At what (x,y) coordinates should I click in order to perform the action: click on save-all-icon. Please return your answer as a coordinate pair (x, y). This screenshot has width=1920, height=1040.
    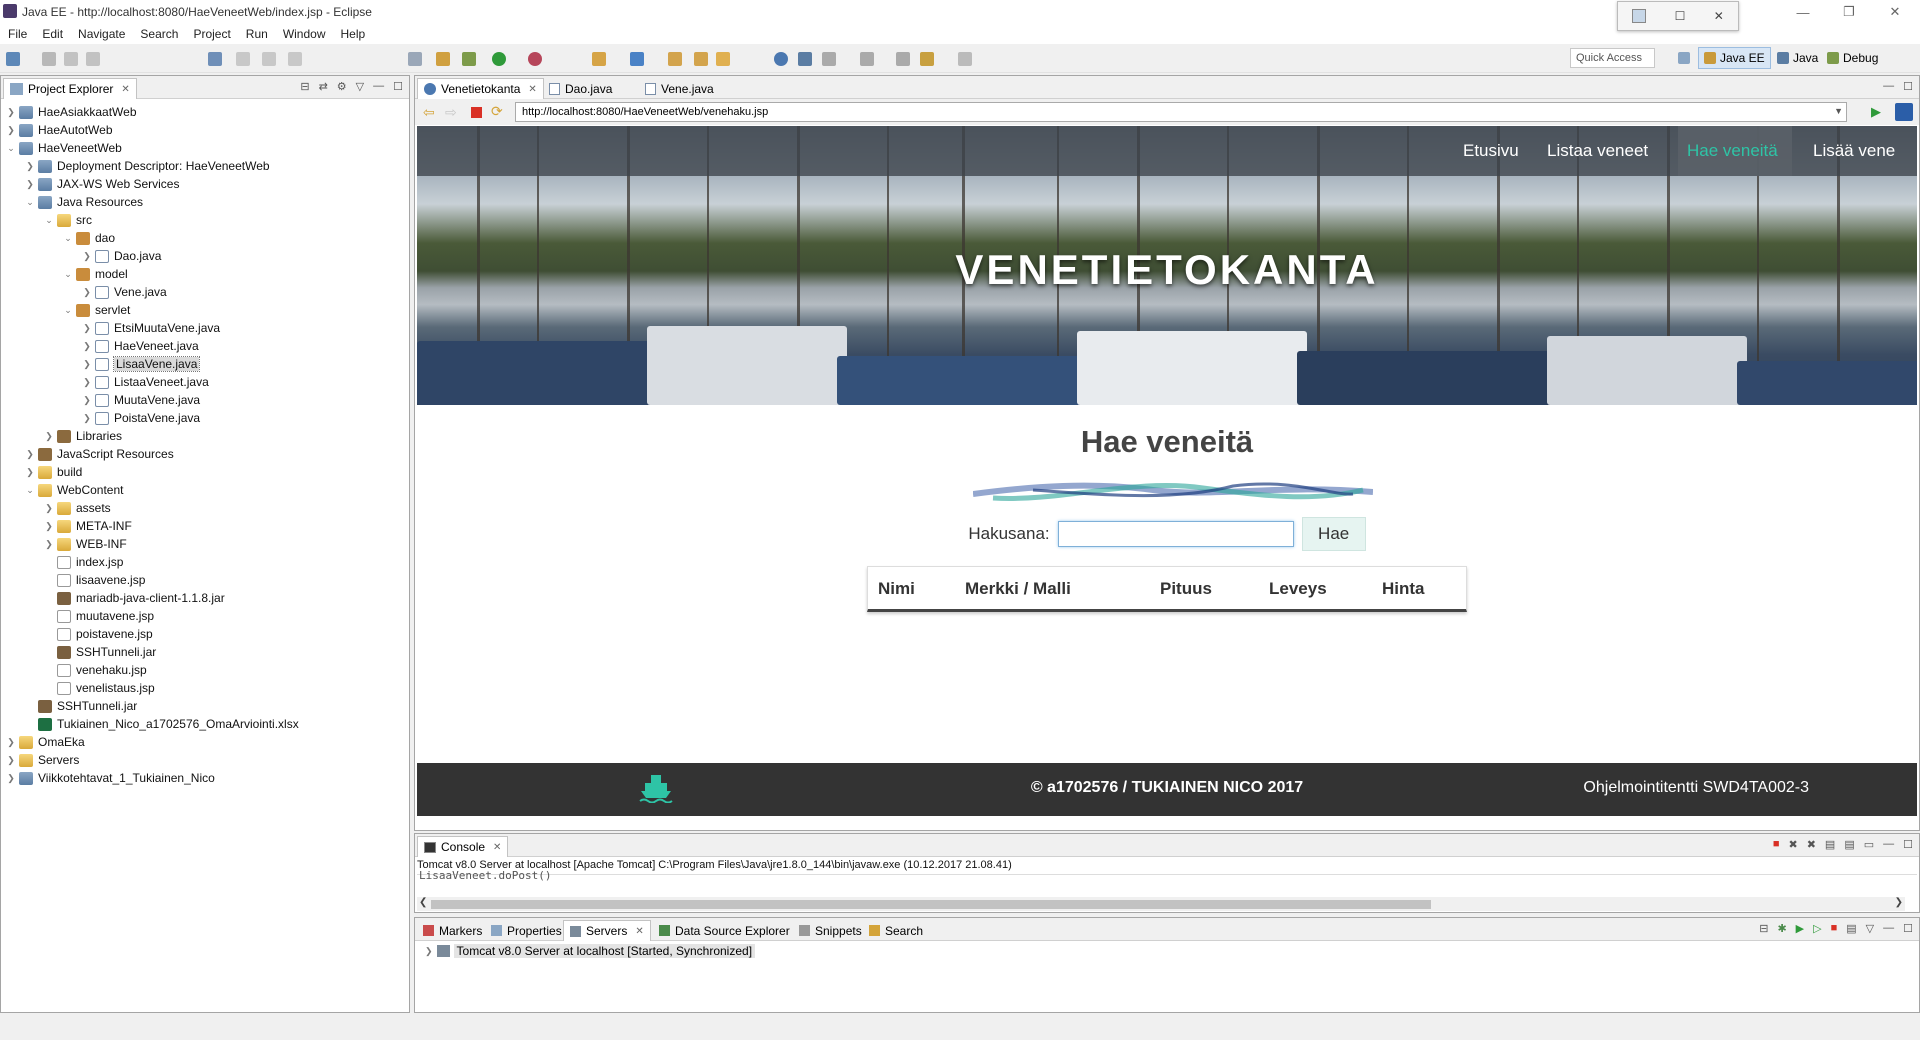
    Looking at the image, I should click on (71, 59).